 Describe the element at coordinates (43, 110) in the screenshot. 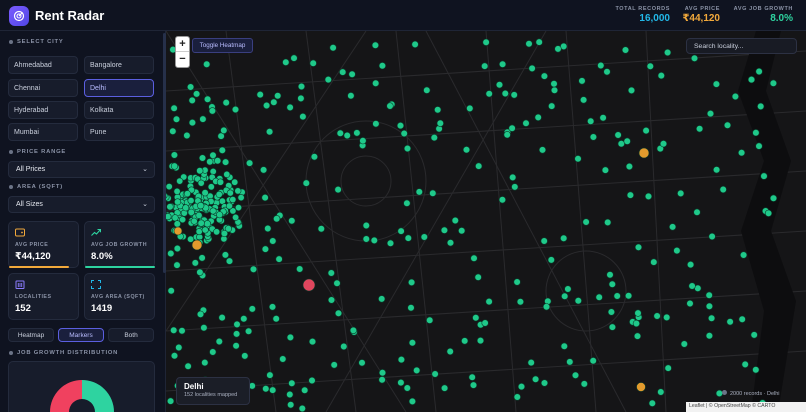

I see `city-hyderabad: Hyderabad` at that location.